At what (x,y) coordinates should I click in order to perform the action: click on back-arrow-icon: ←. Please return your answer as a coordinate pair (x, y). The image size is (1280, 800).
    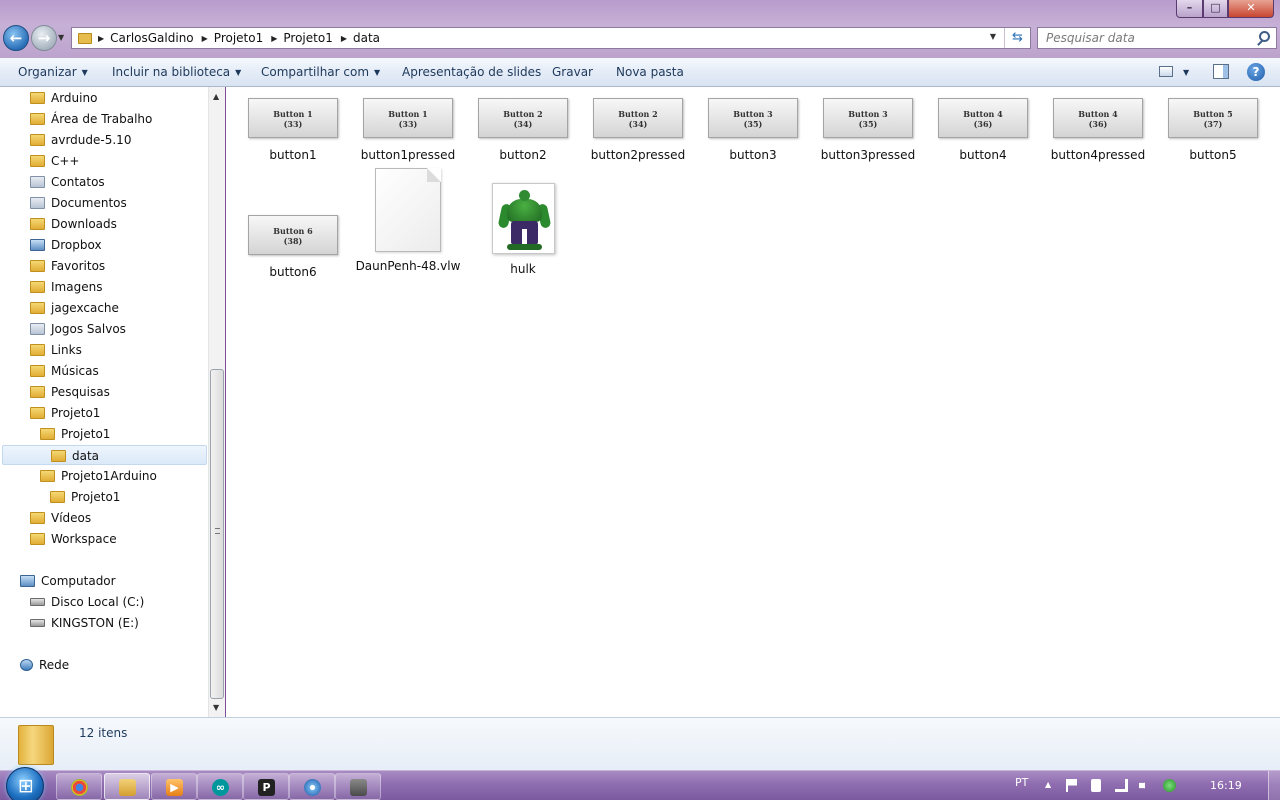
    Looking at the image, I should click on (16, 38).